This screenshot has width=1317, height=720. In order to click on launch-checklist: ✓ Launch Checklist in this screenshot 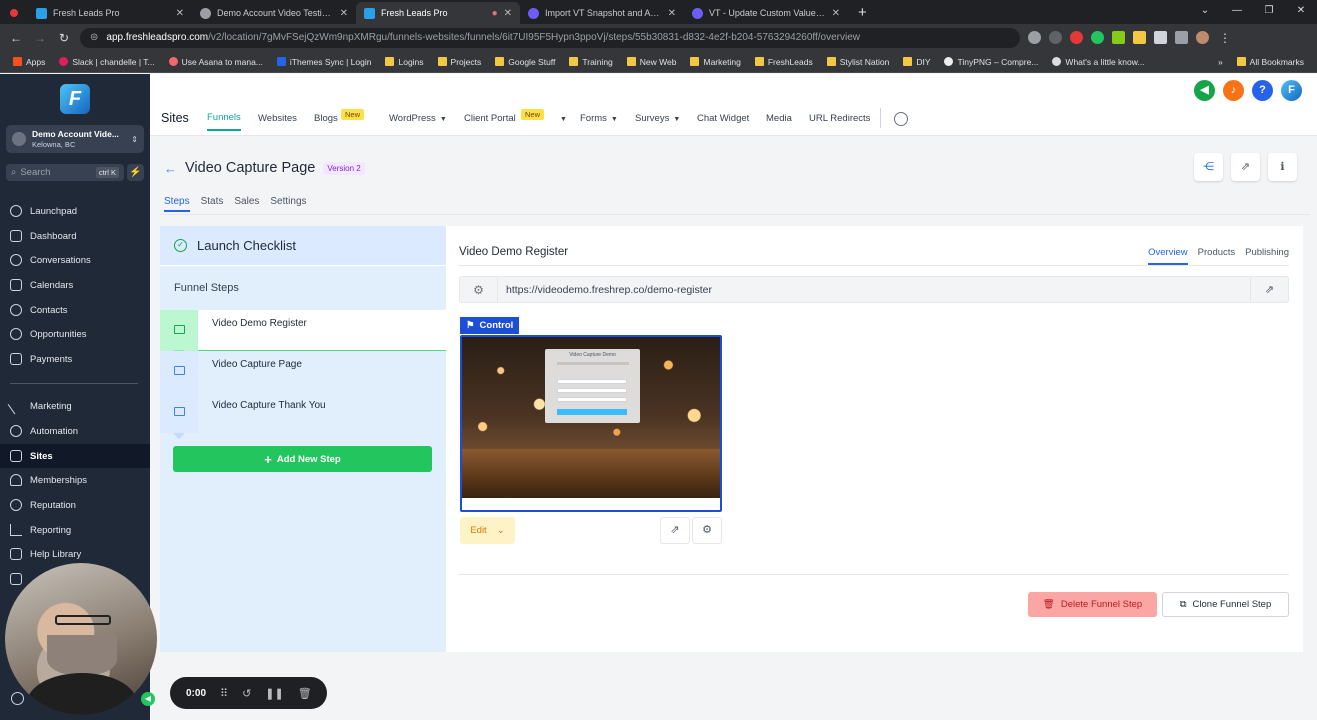, I will do `click(303, 246)`.